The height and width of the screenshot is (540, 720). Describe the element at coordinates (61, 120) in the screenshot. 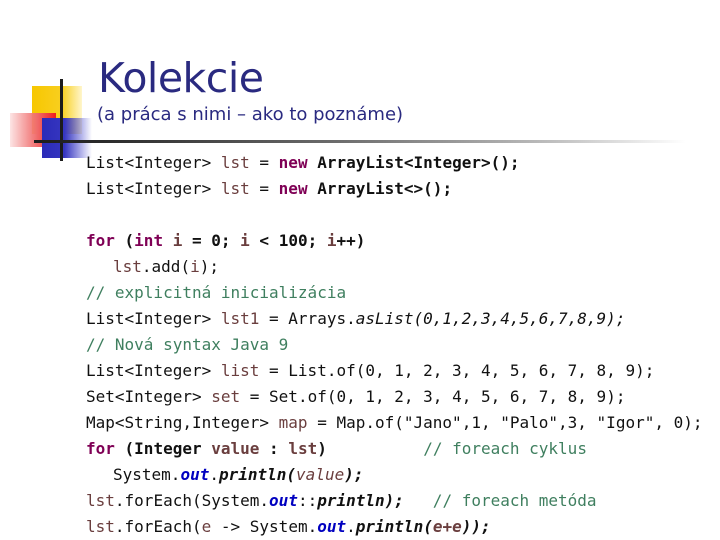

I see `decor-vertical-line` at that location.